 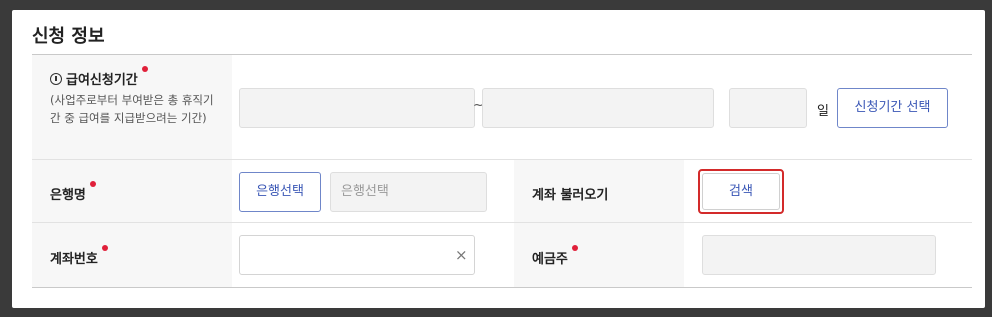 I want to click on days-unit: 일, so click(x=823, y=111).